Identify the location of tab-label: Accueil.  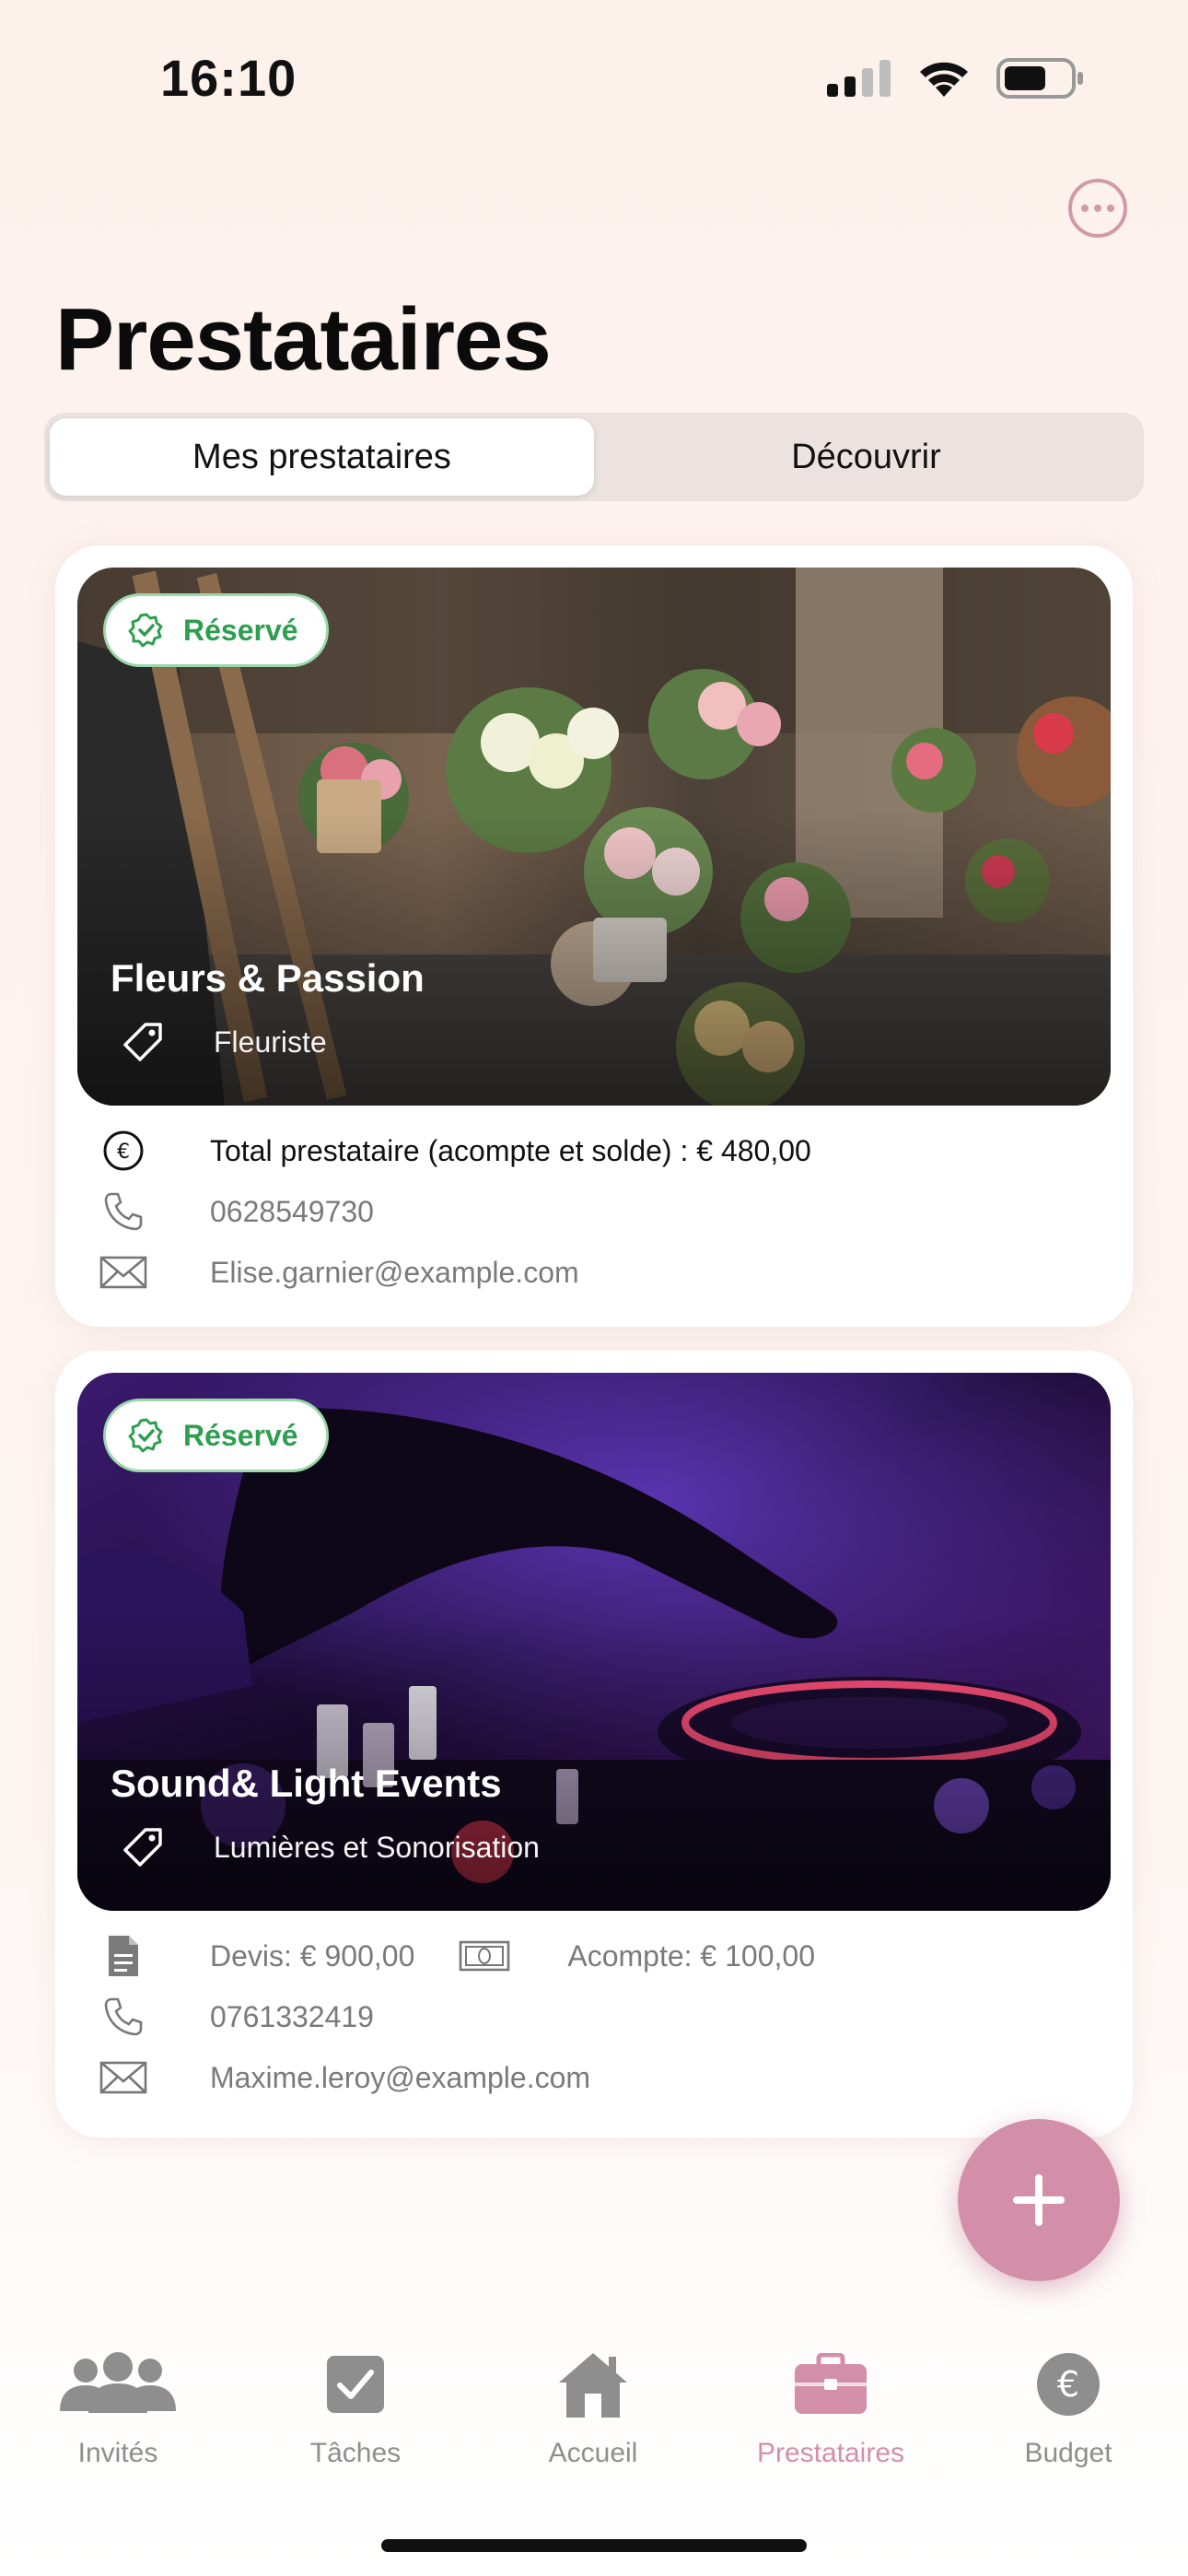
(593, 2453).